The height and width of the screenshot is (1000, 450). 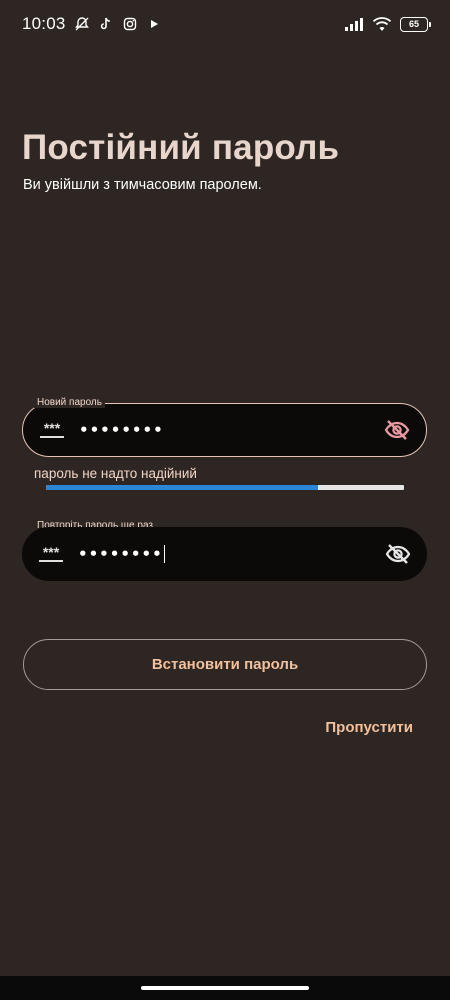 I want to click on new-password-field: *** ••••••••, so click(x=224, y=430).